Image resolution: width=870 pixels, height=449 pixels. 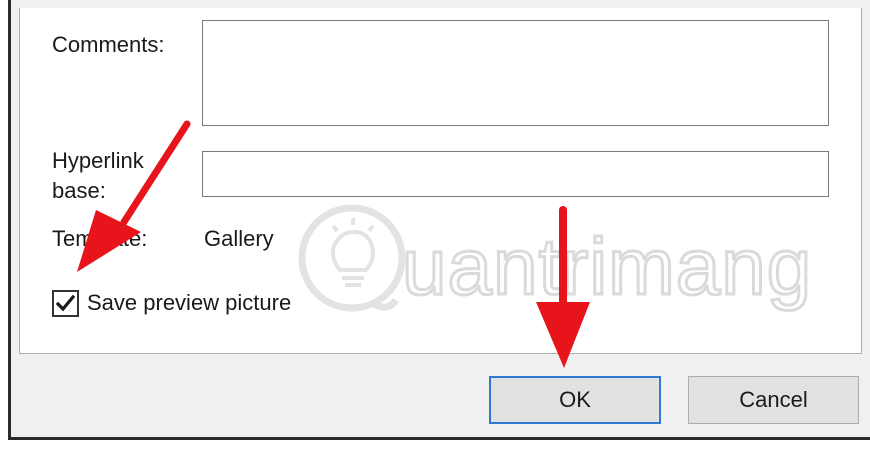 I want to click on hyperlink-base-label-line2: base:, so click(x=79, y=190).